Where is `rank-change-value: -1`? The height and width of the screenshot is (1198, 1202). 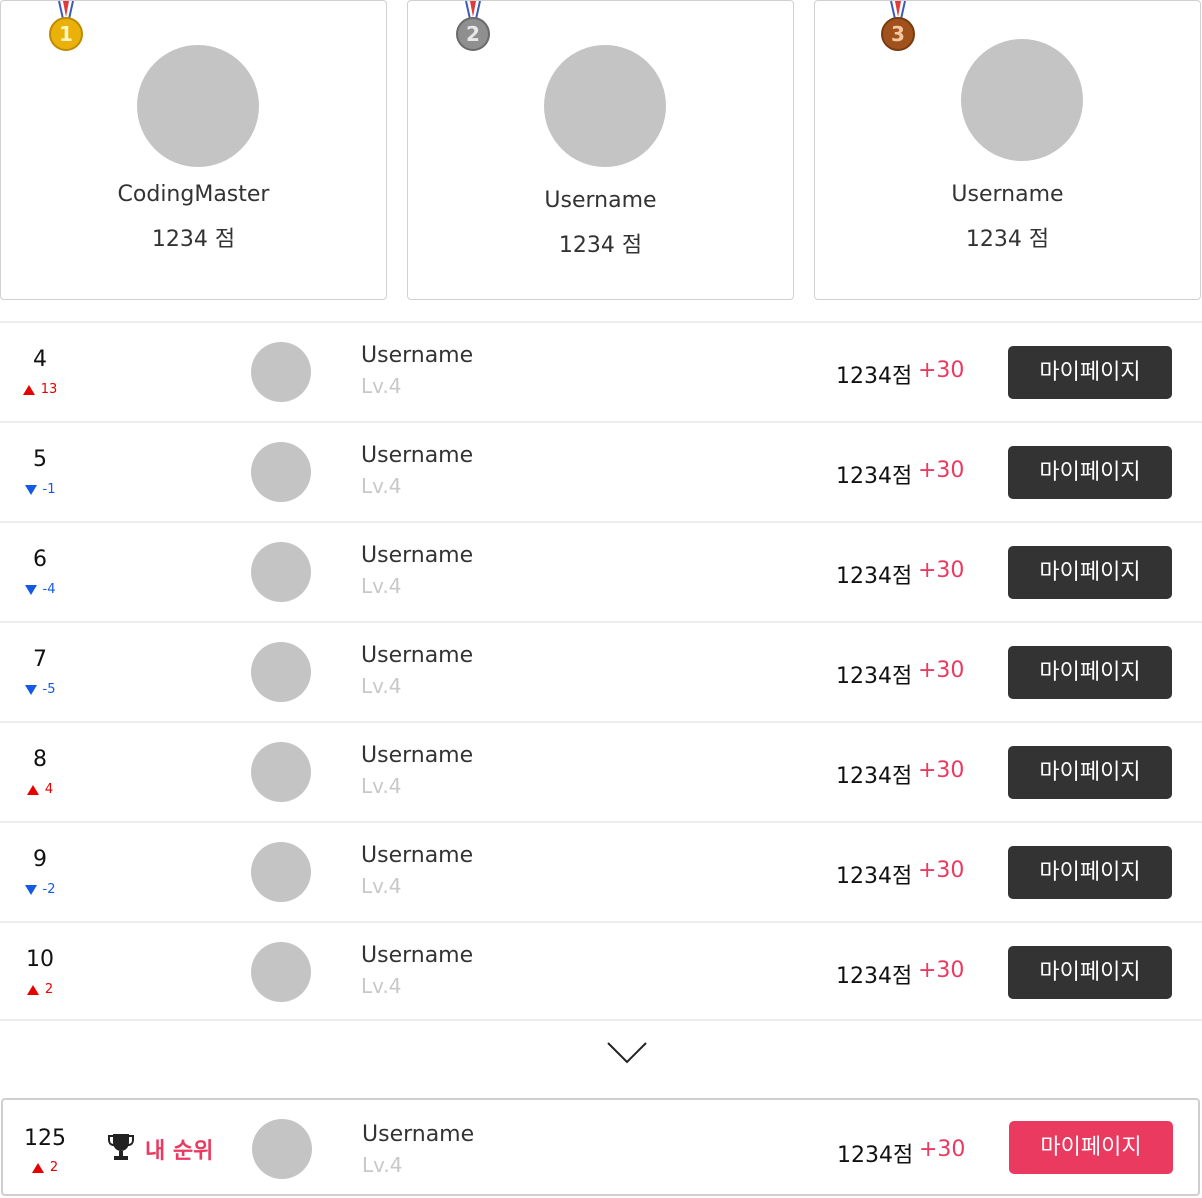
rank-change-value: -1 is located at coordinates (49, 489).